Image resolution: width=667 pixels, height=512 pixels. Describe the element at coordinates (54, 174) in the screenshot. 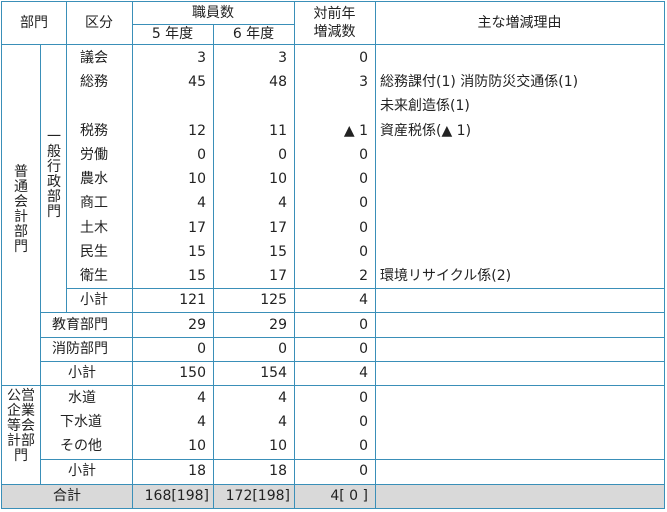

I see `group-general-admin: 一般行政部門` at that location.